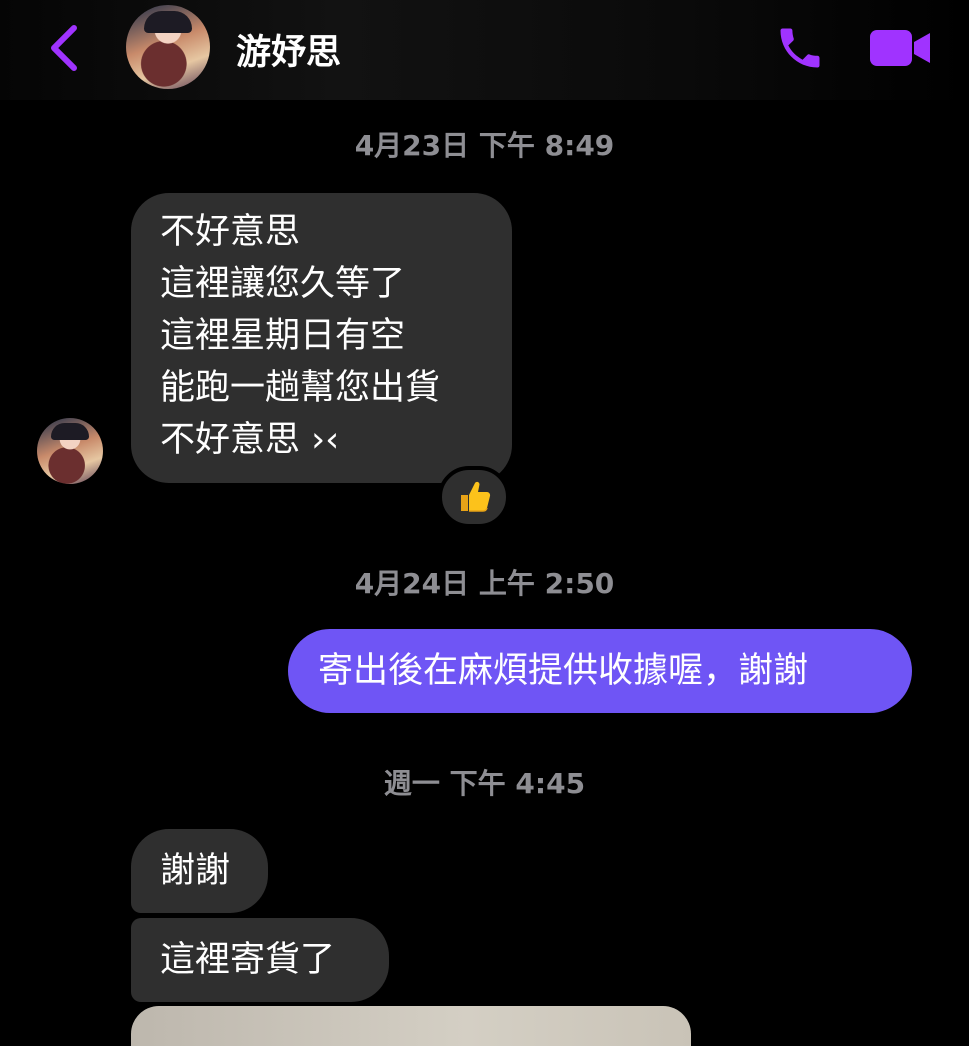  Describe the element at coordinates (260, 960) in the screenshot. I see `incoming-message-bubble: 這裡寄貨了` at that location.